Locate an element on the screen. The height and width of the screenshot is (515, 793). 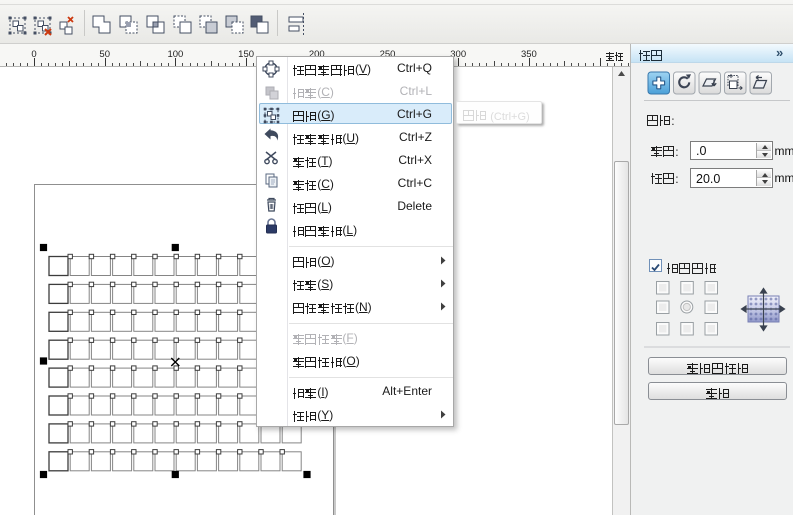
svg-text: 100 is located at coordinates (175, 54).